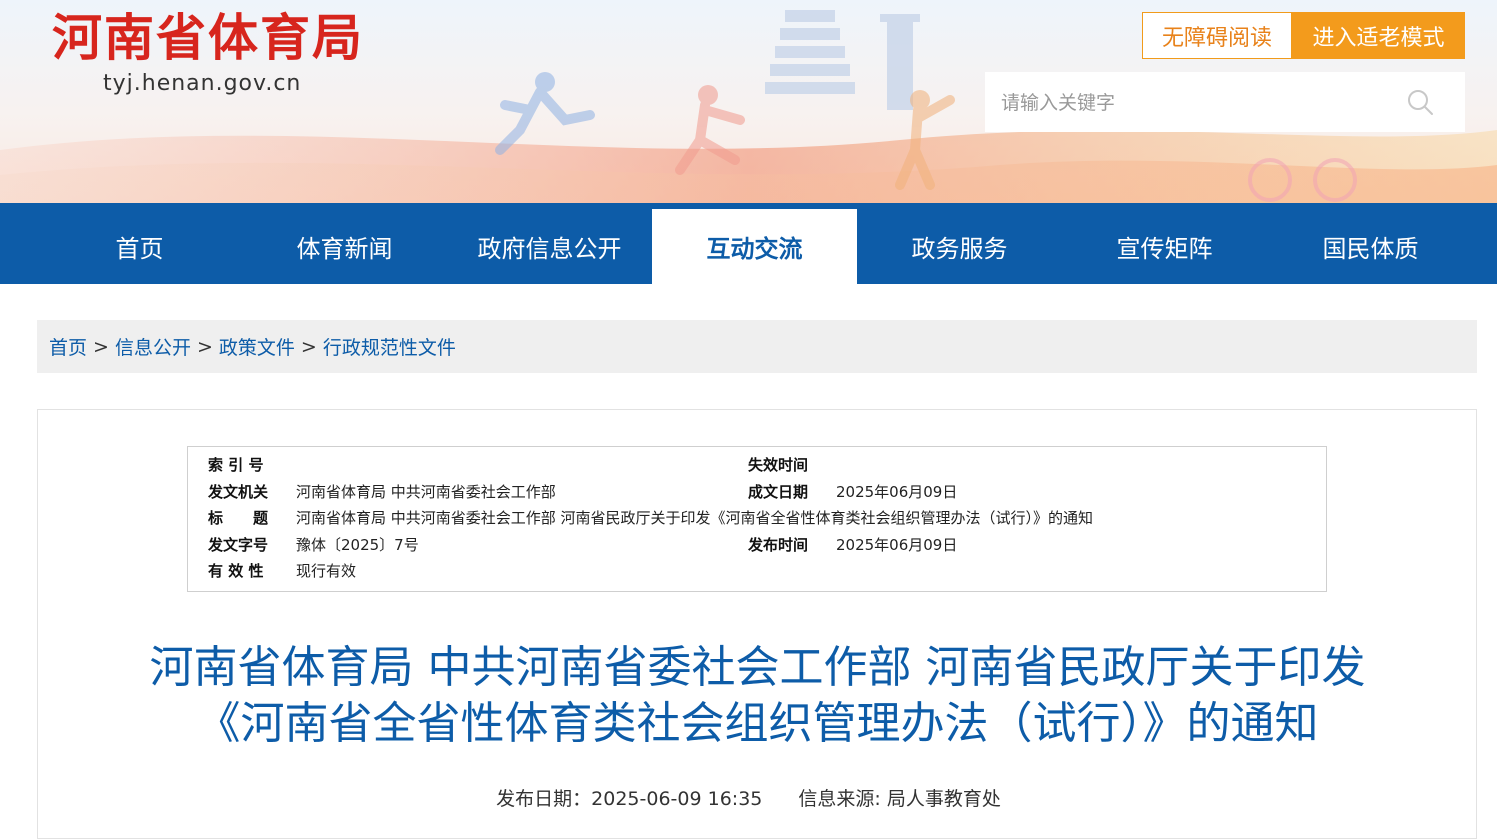 The width and height of the screenshot is (1497, 839). I want to click on nav-item-sports-news: 体育新闻, so click(344, 246).